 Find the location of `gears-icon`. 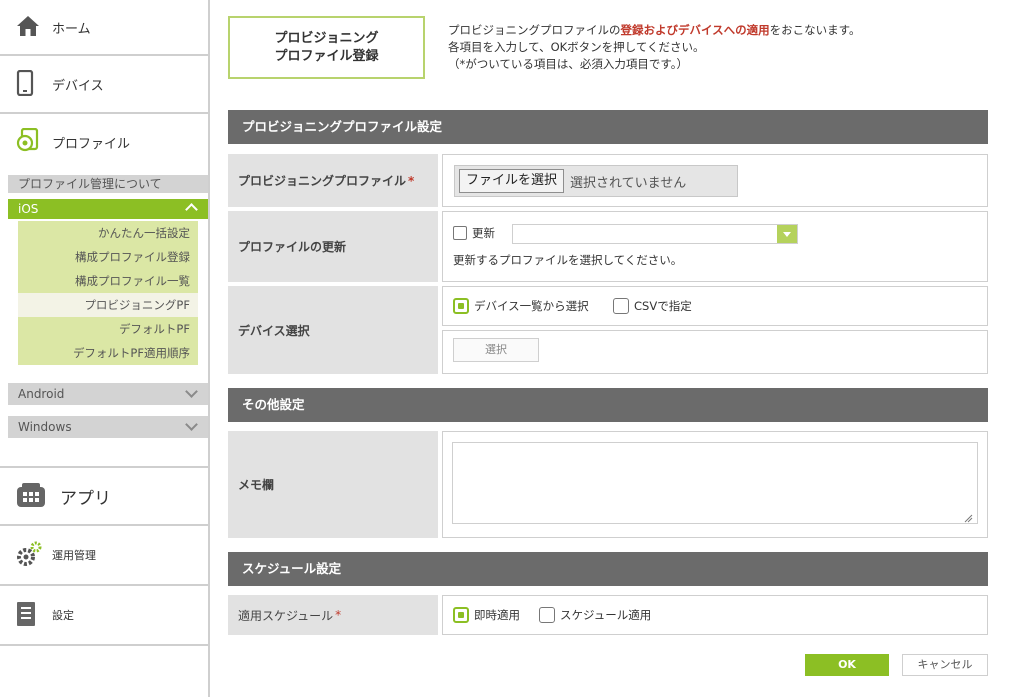

gears-icon is located at coordinates (29, 555).